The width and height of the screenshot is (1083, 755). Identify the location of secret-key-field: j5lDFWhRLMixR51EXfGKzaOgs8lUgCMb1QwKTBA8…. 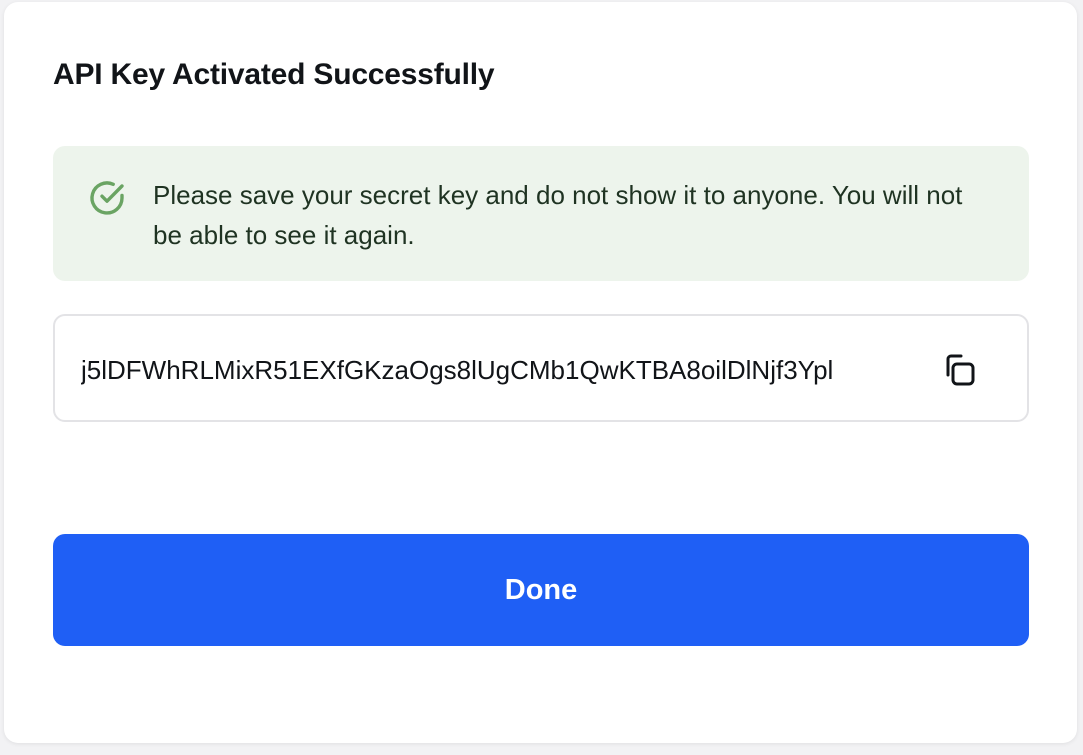
(541, 368).